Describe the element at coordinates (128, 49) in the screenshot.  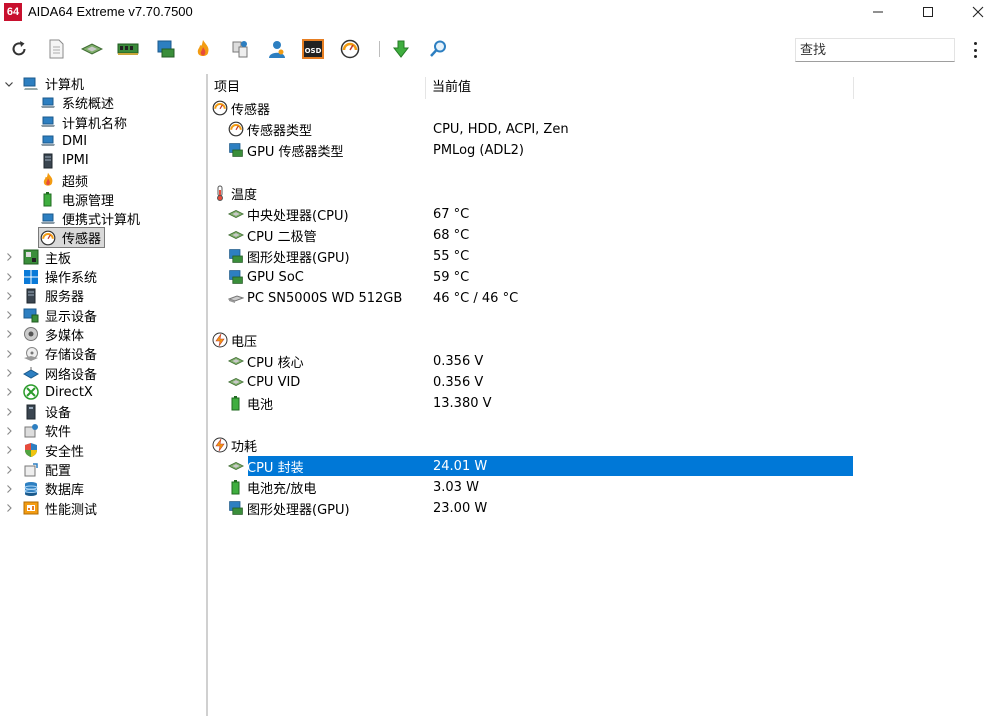
I see `memory-button` at that location.